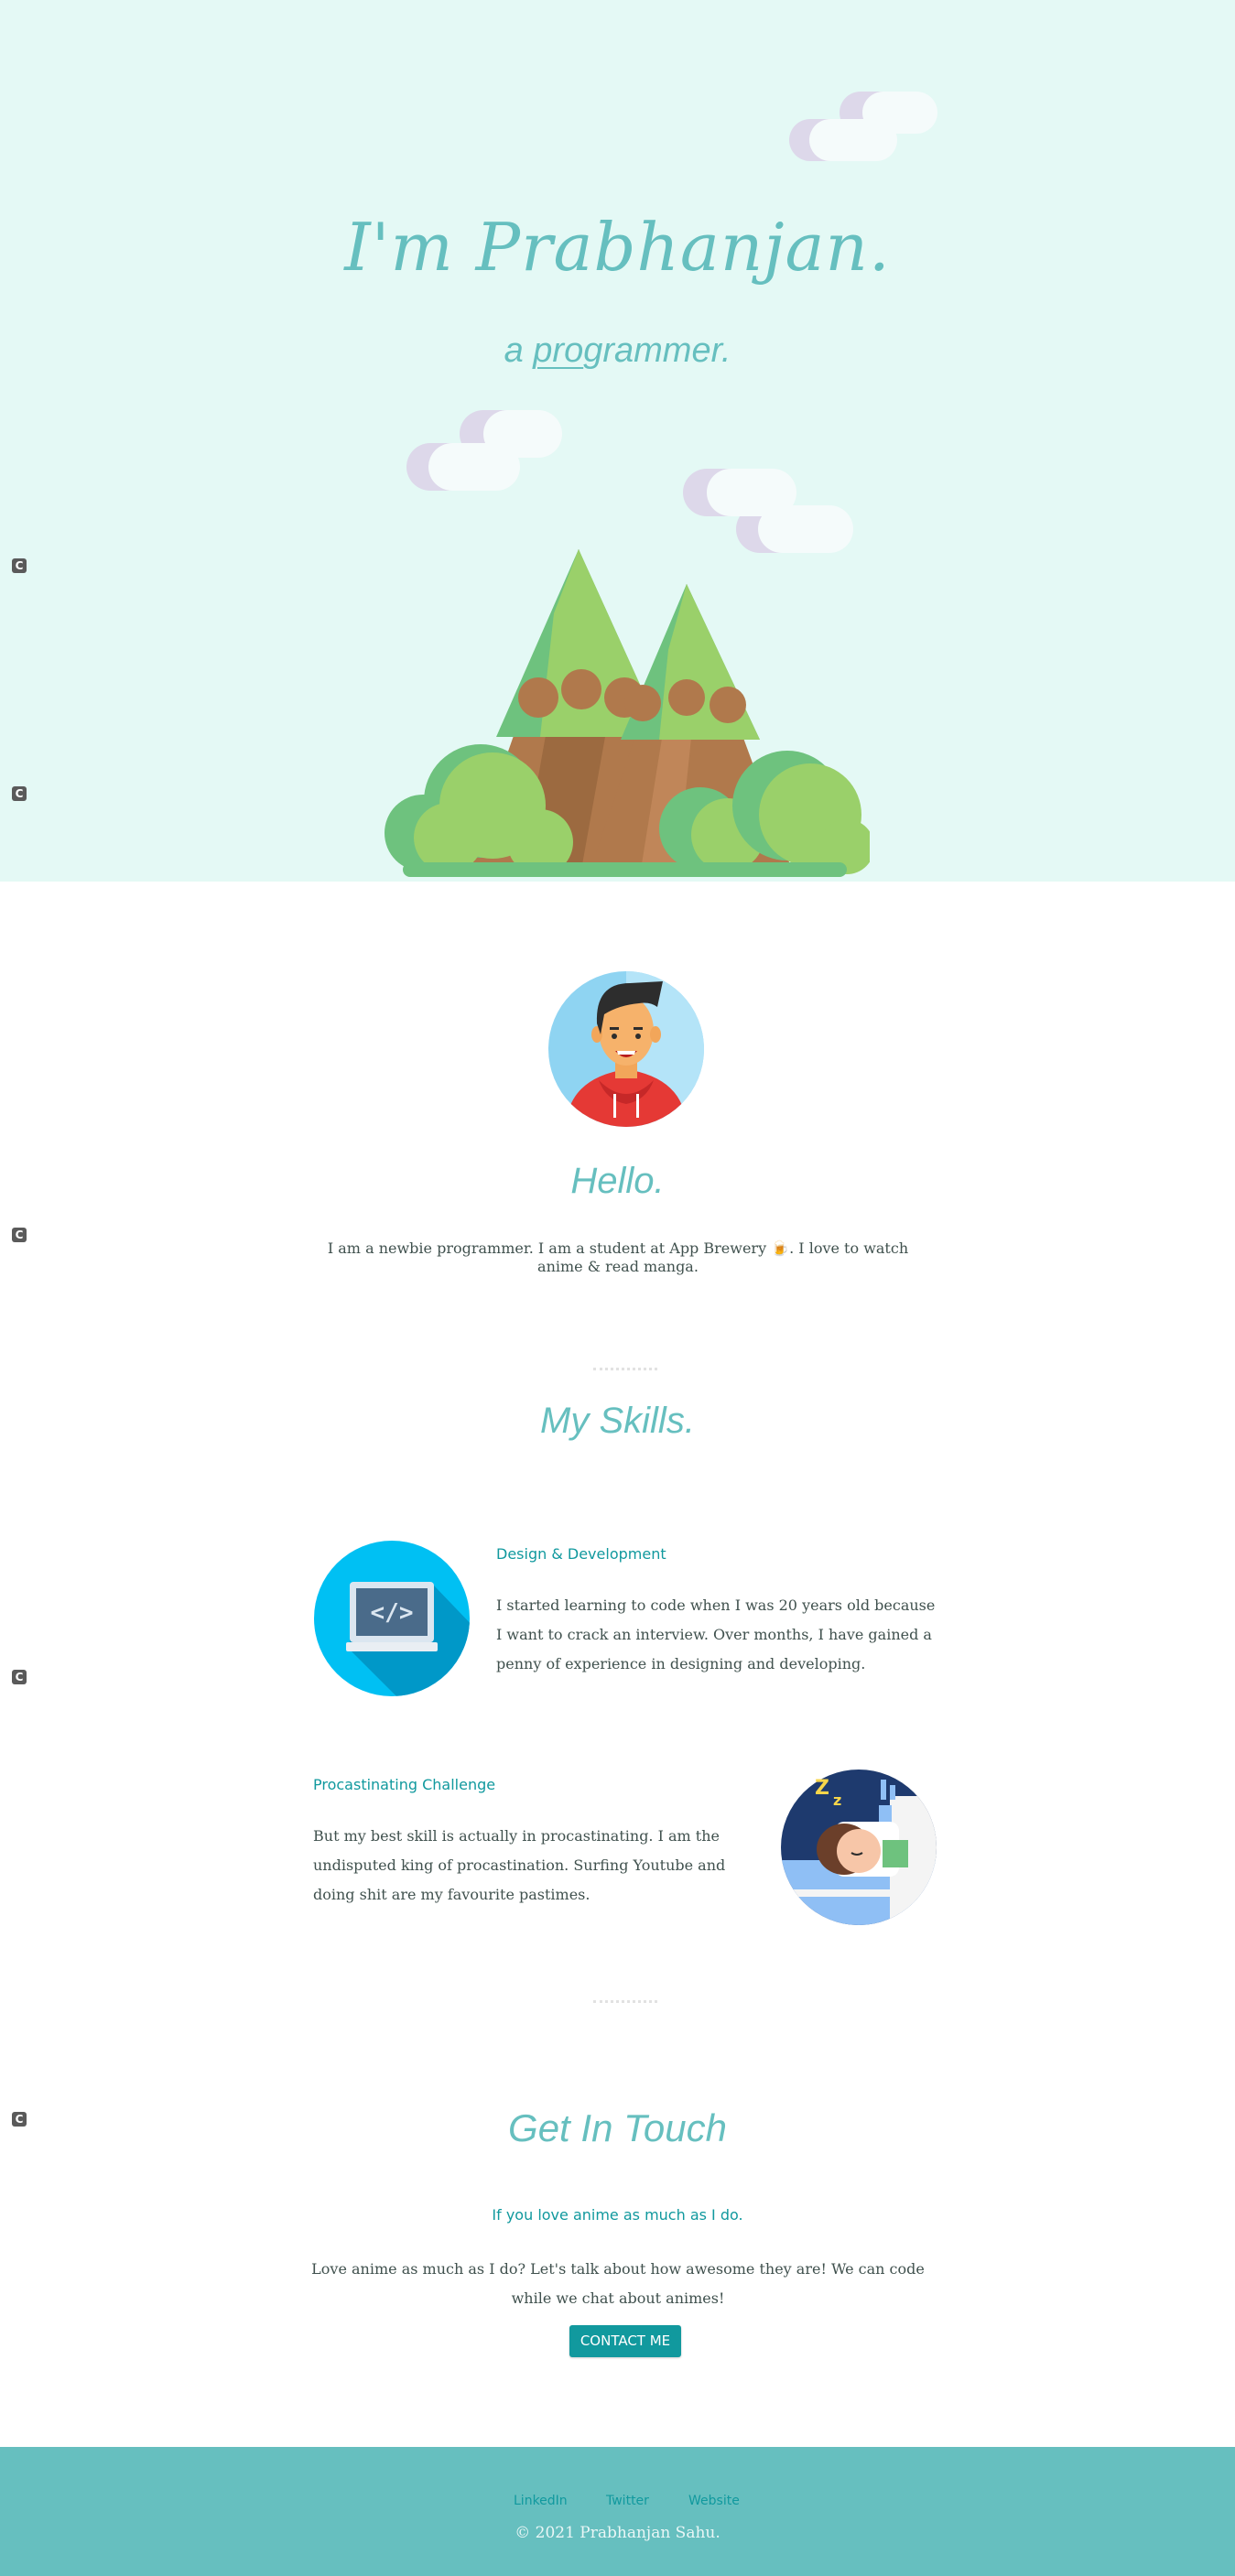 The height and width of the screenshot is (2576, 1235). Describe the element at coordinates (617, 2533) in the screenshot. I see `copyright: © 2021 Prabhanjan Sahu.` at that location.